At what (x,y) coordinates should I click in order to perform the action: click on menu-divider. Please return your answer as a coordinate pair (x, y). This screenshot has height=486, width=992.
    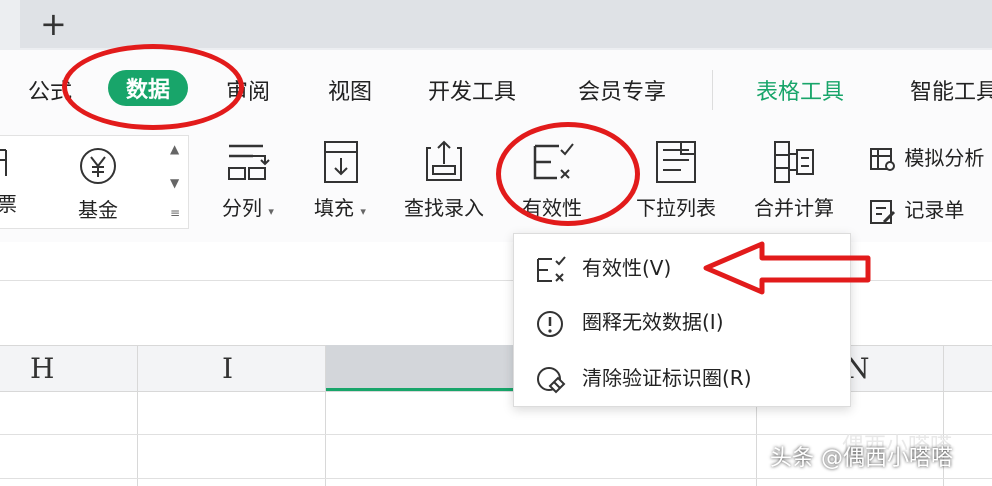
    Looking at the image, I should click on (712, 90).